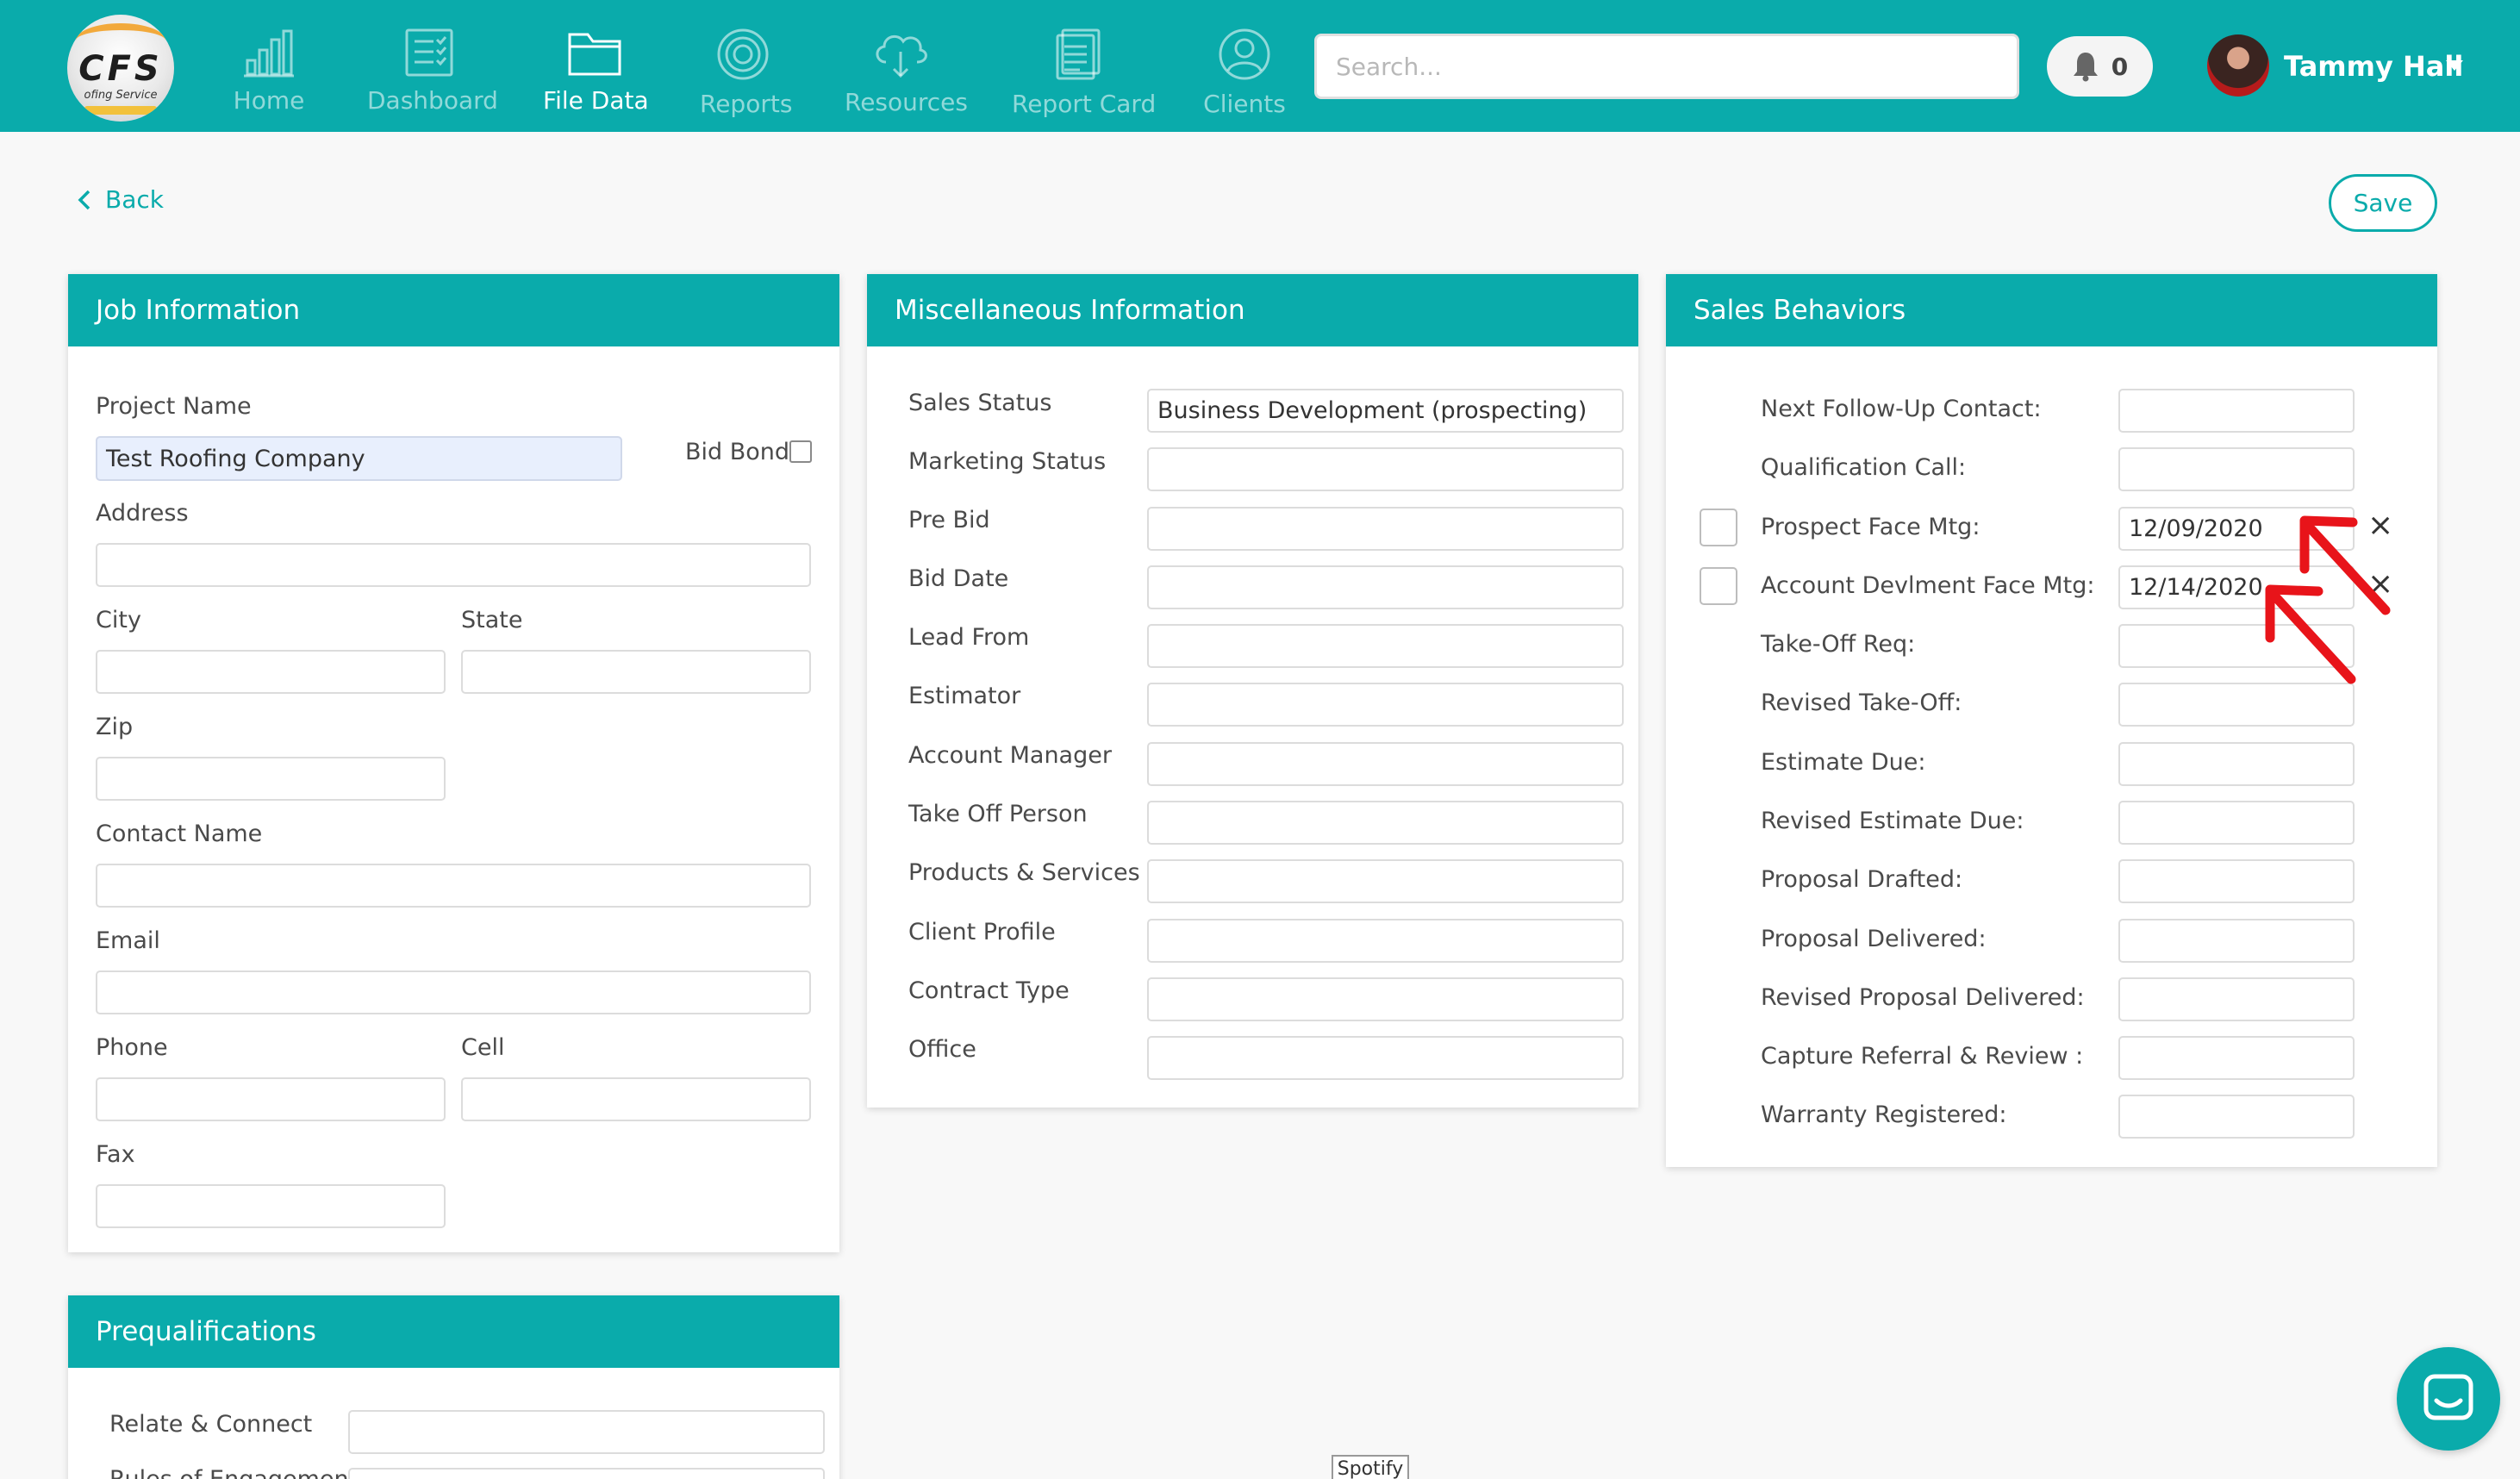  What do you see at coordinates (2236, 764) in the screenshot?
I see `estimate-due-field` at bounding box center [2236, 764].